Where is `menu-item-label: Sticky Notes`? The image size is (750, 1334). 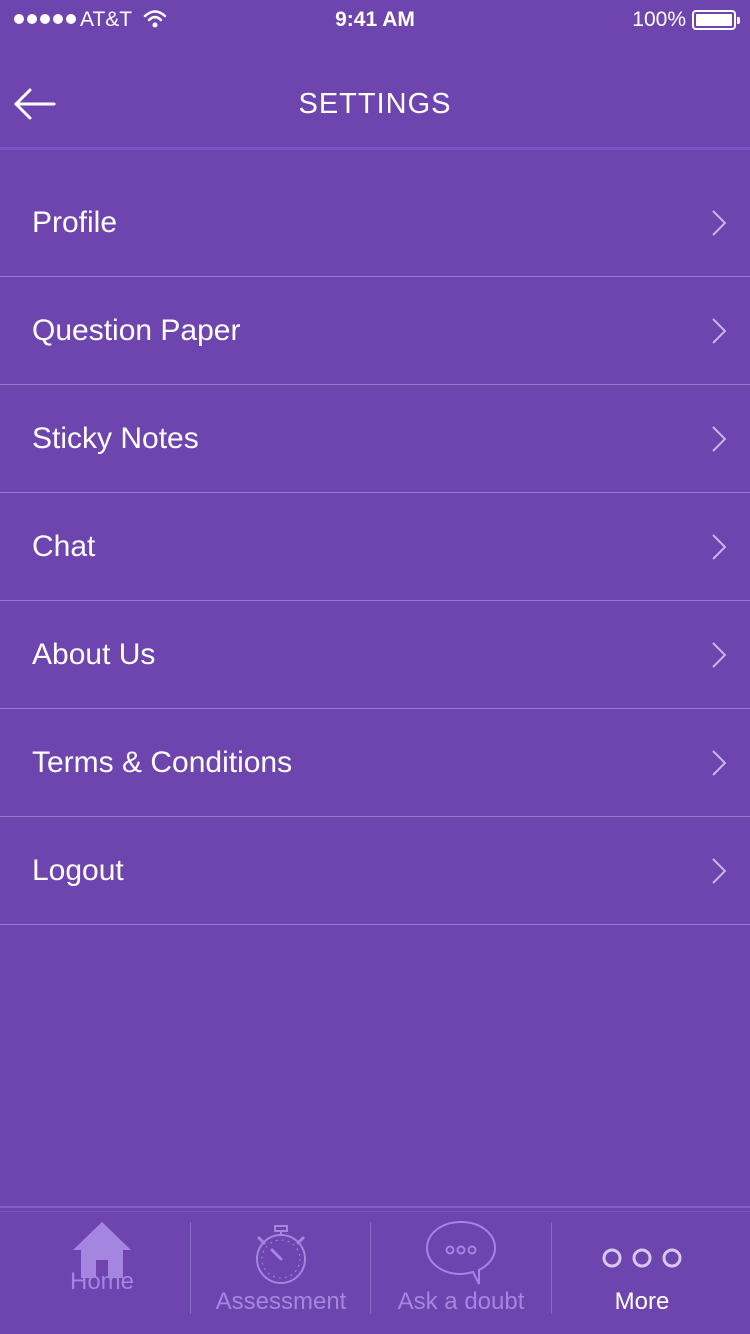 menu-item-label: Sticky Notes is located at coordinates (115, 438).